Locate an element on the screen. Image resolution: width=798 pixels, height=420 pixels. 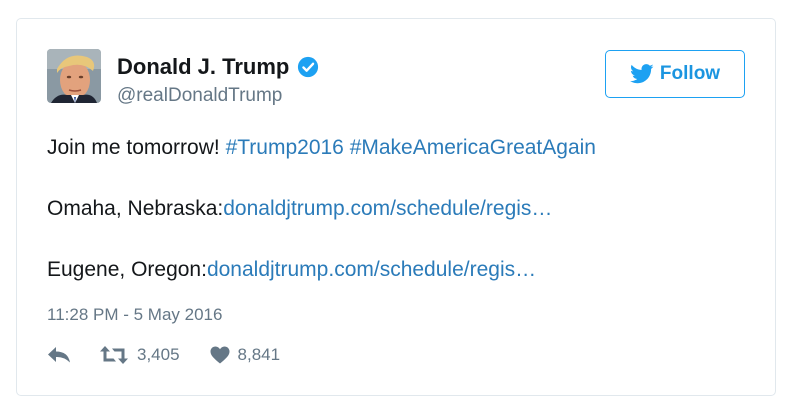
avatar is located at coordinates (74, 76).